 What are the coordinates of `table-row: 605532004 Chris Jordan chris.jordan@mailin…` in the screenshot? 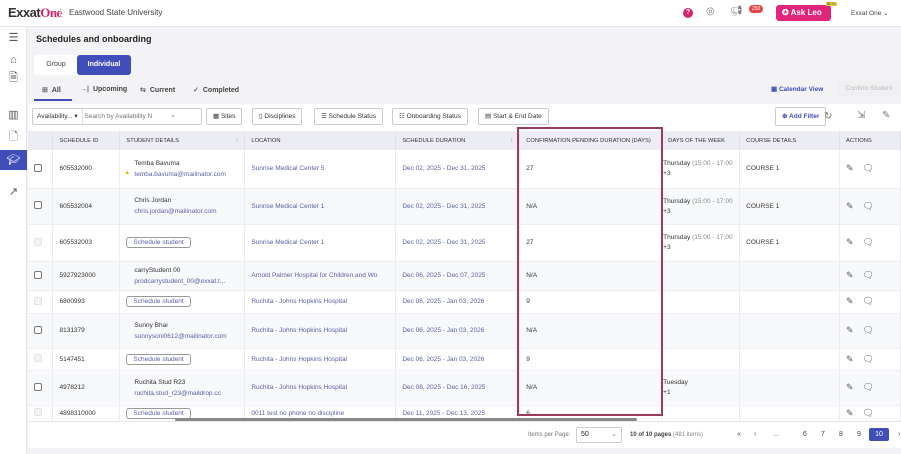 It's located at (464, 206).